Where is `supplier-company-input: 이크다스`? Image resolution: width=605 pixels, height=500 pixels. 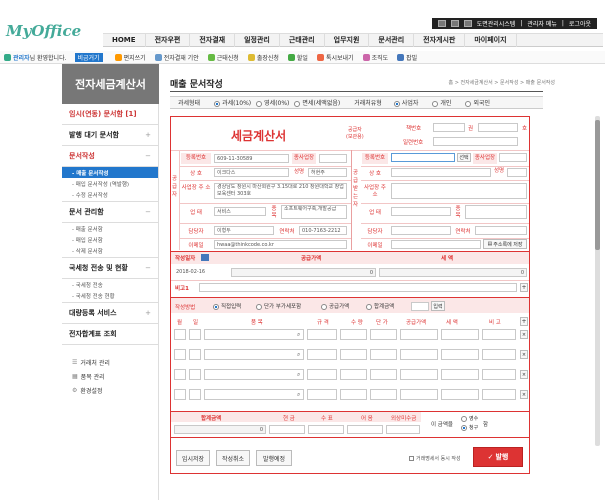
supplier-company-input: 이크다스 is located at coordinates (251, 172).